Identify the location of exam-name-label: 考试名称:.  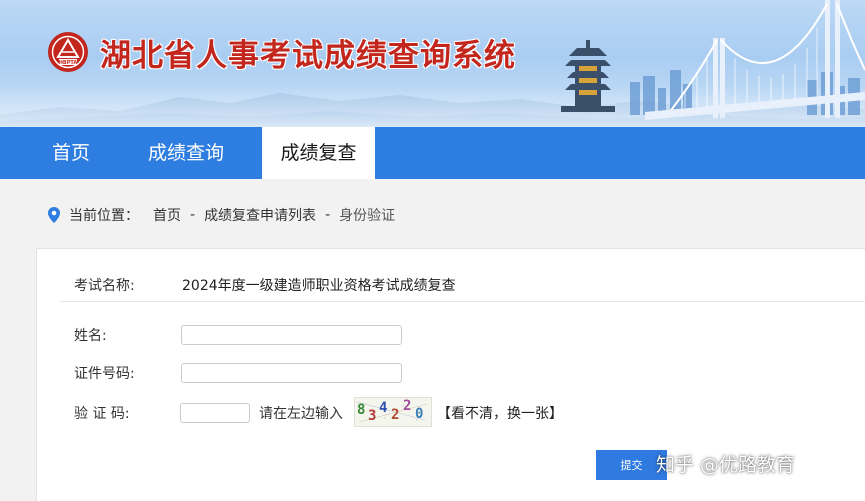
(104, 286).